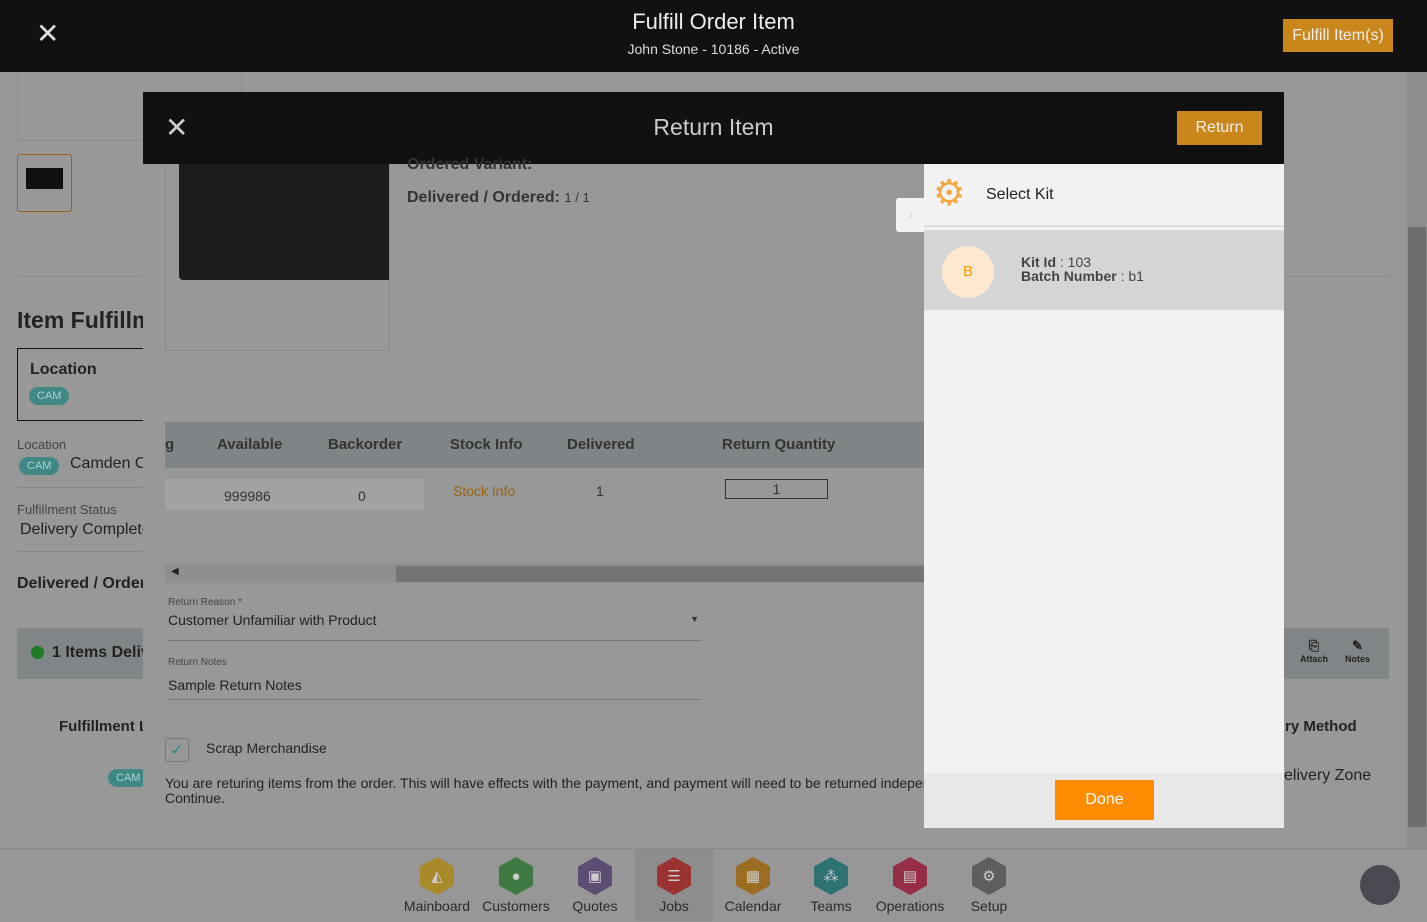 The width and height of the screenshot is (1427, 922). Describe the element at coordinates (197, 662) in the screenshot. I see `return-notes-label: Return Notes` at that location.